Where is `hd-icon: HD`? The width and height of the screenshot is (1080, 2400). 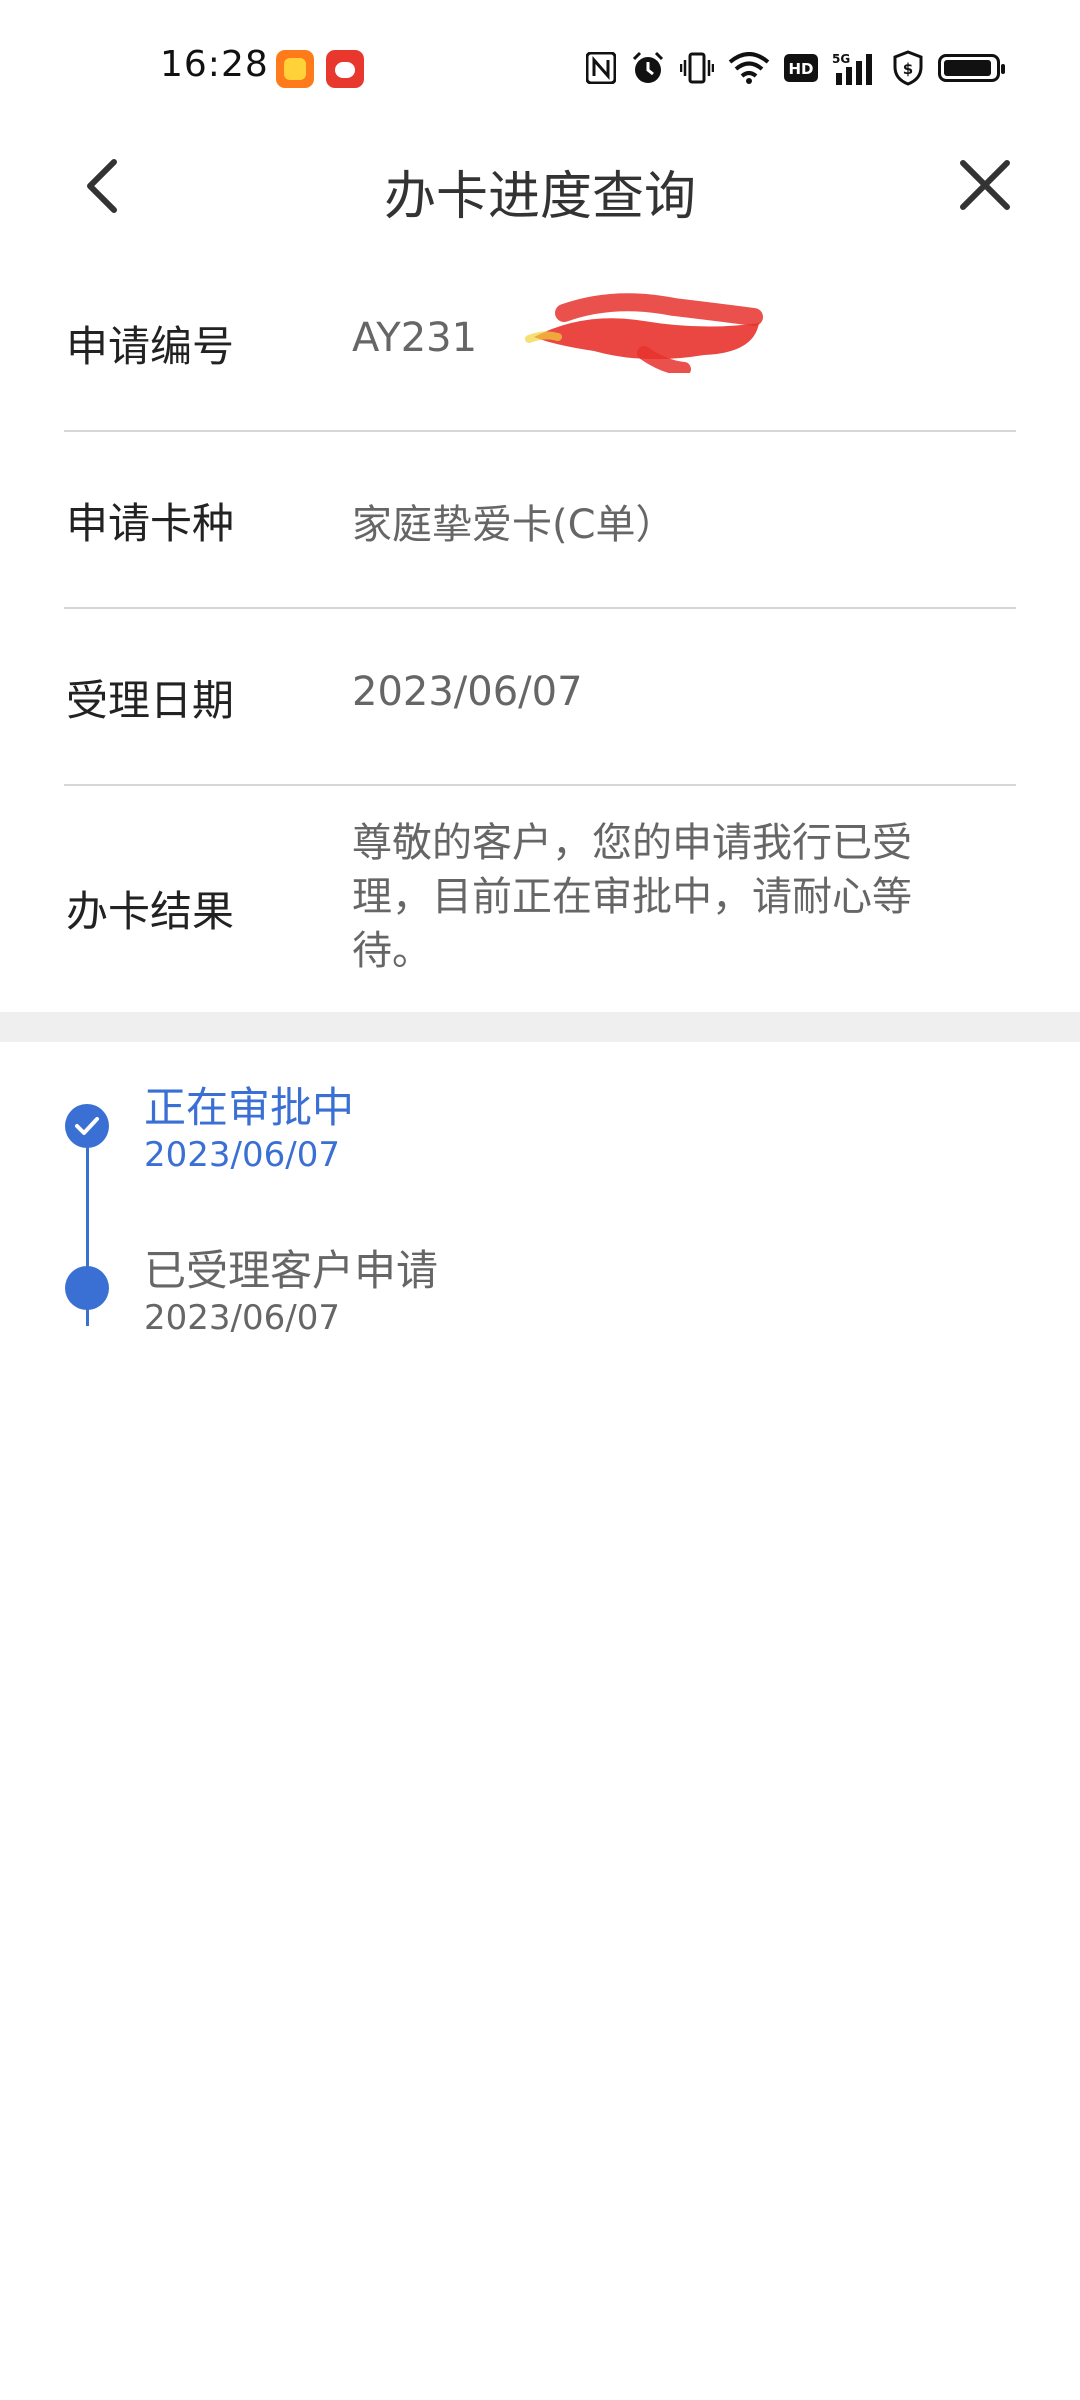 hd-icon: HD is located at coordinates (801, 68).